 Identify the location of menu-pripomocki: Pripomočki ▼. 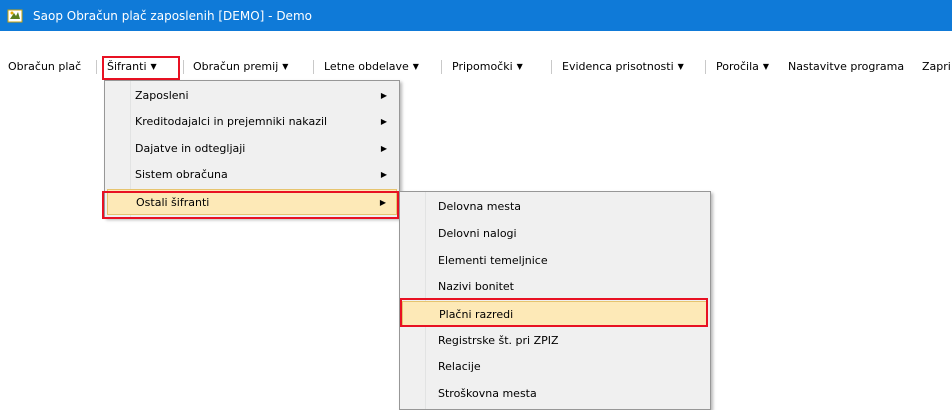
(487, 67).